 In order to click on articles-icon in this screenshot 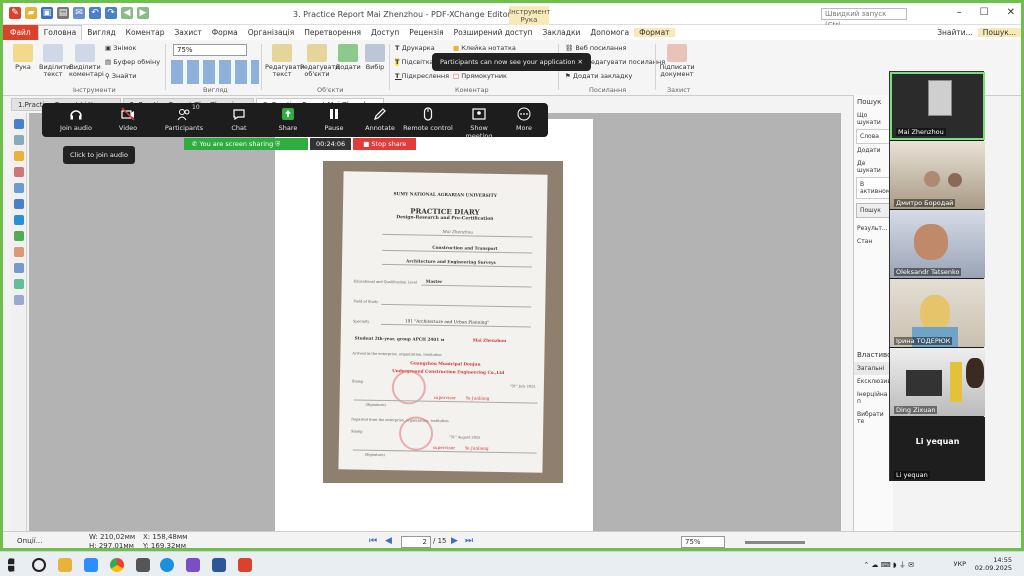, I will do `click(18, 268)`.